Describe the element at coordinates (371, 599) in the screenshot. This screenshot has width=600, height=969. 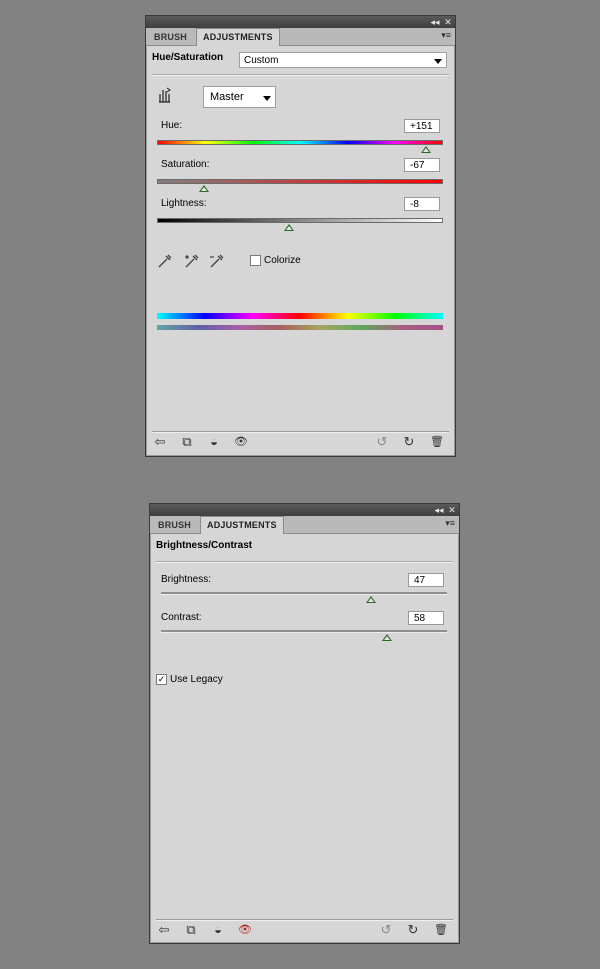
I see `brightness-slider-thumb` at that location.